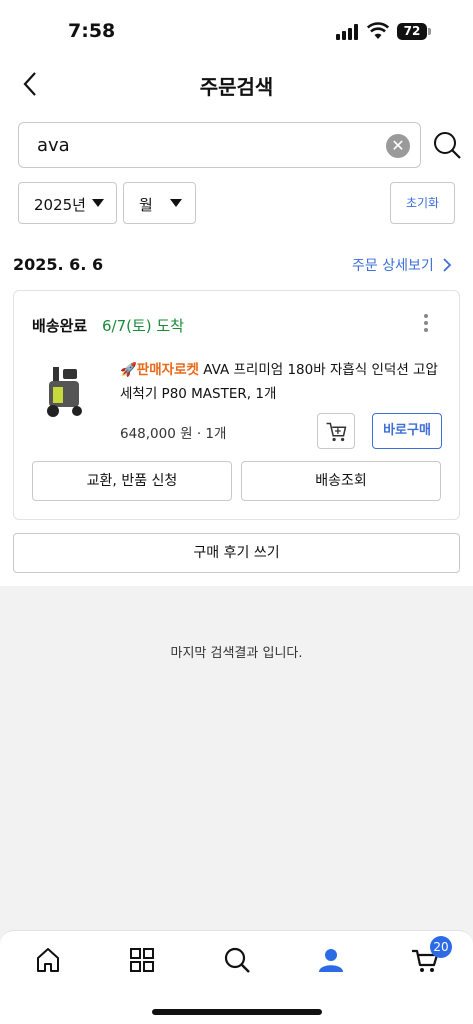  Describe the element at coordinates (48, 960) in the screenshot. I see `home-icon` at that location.